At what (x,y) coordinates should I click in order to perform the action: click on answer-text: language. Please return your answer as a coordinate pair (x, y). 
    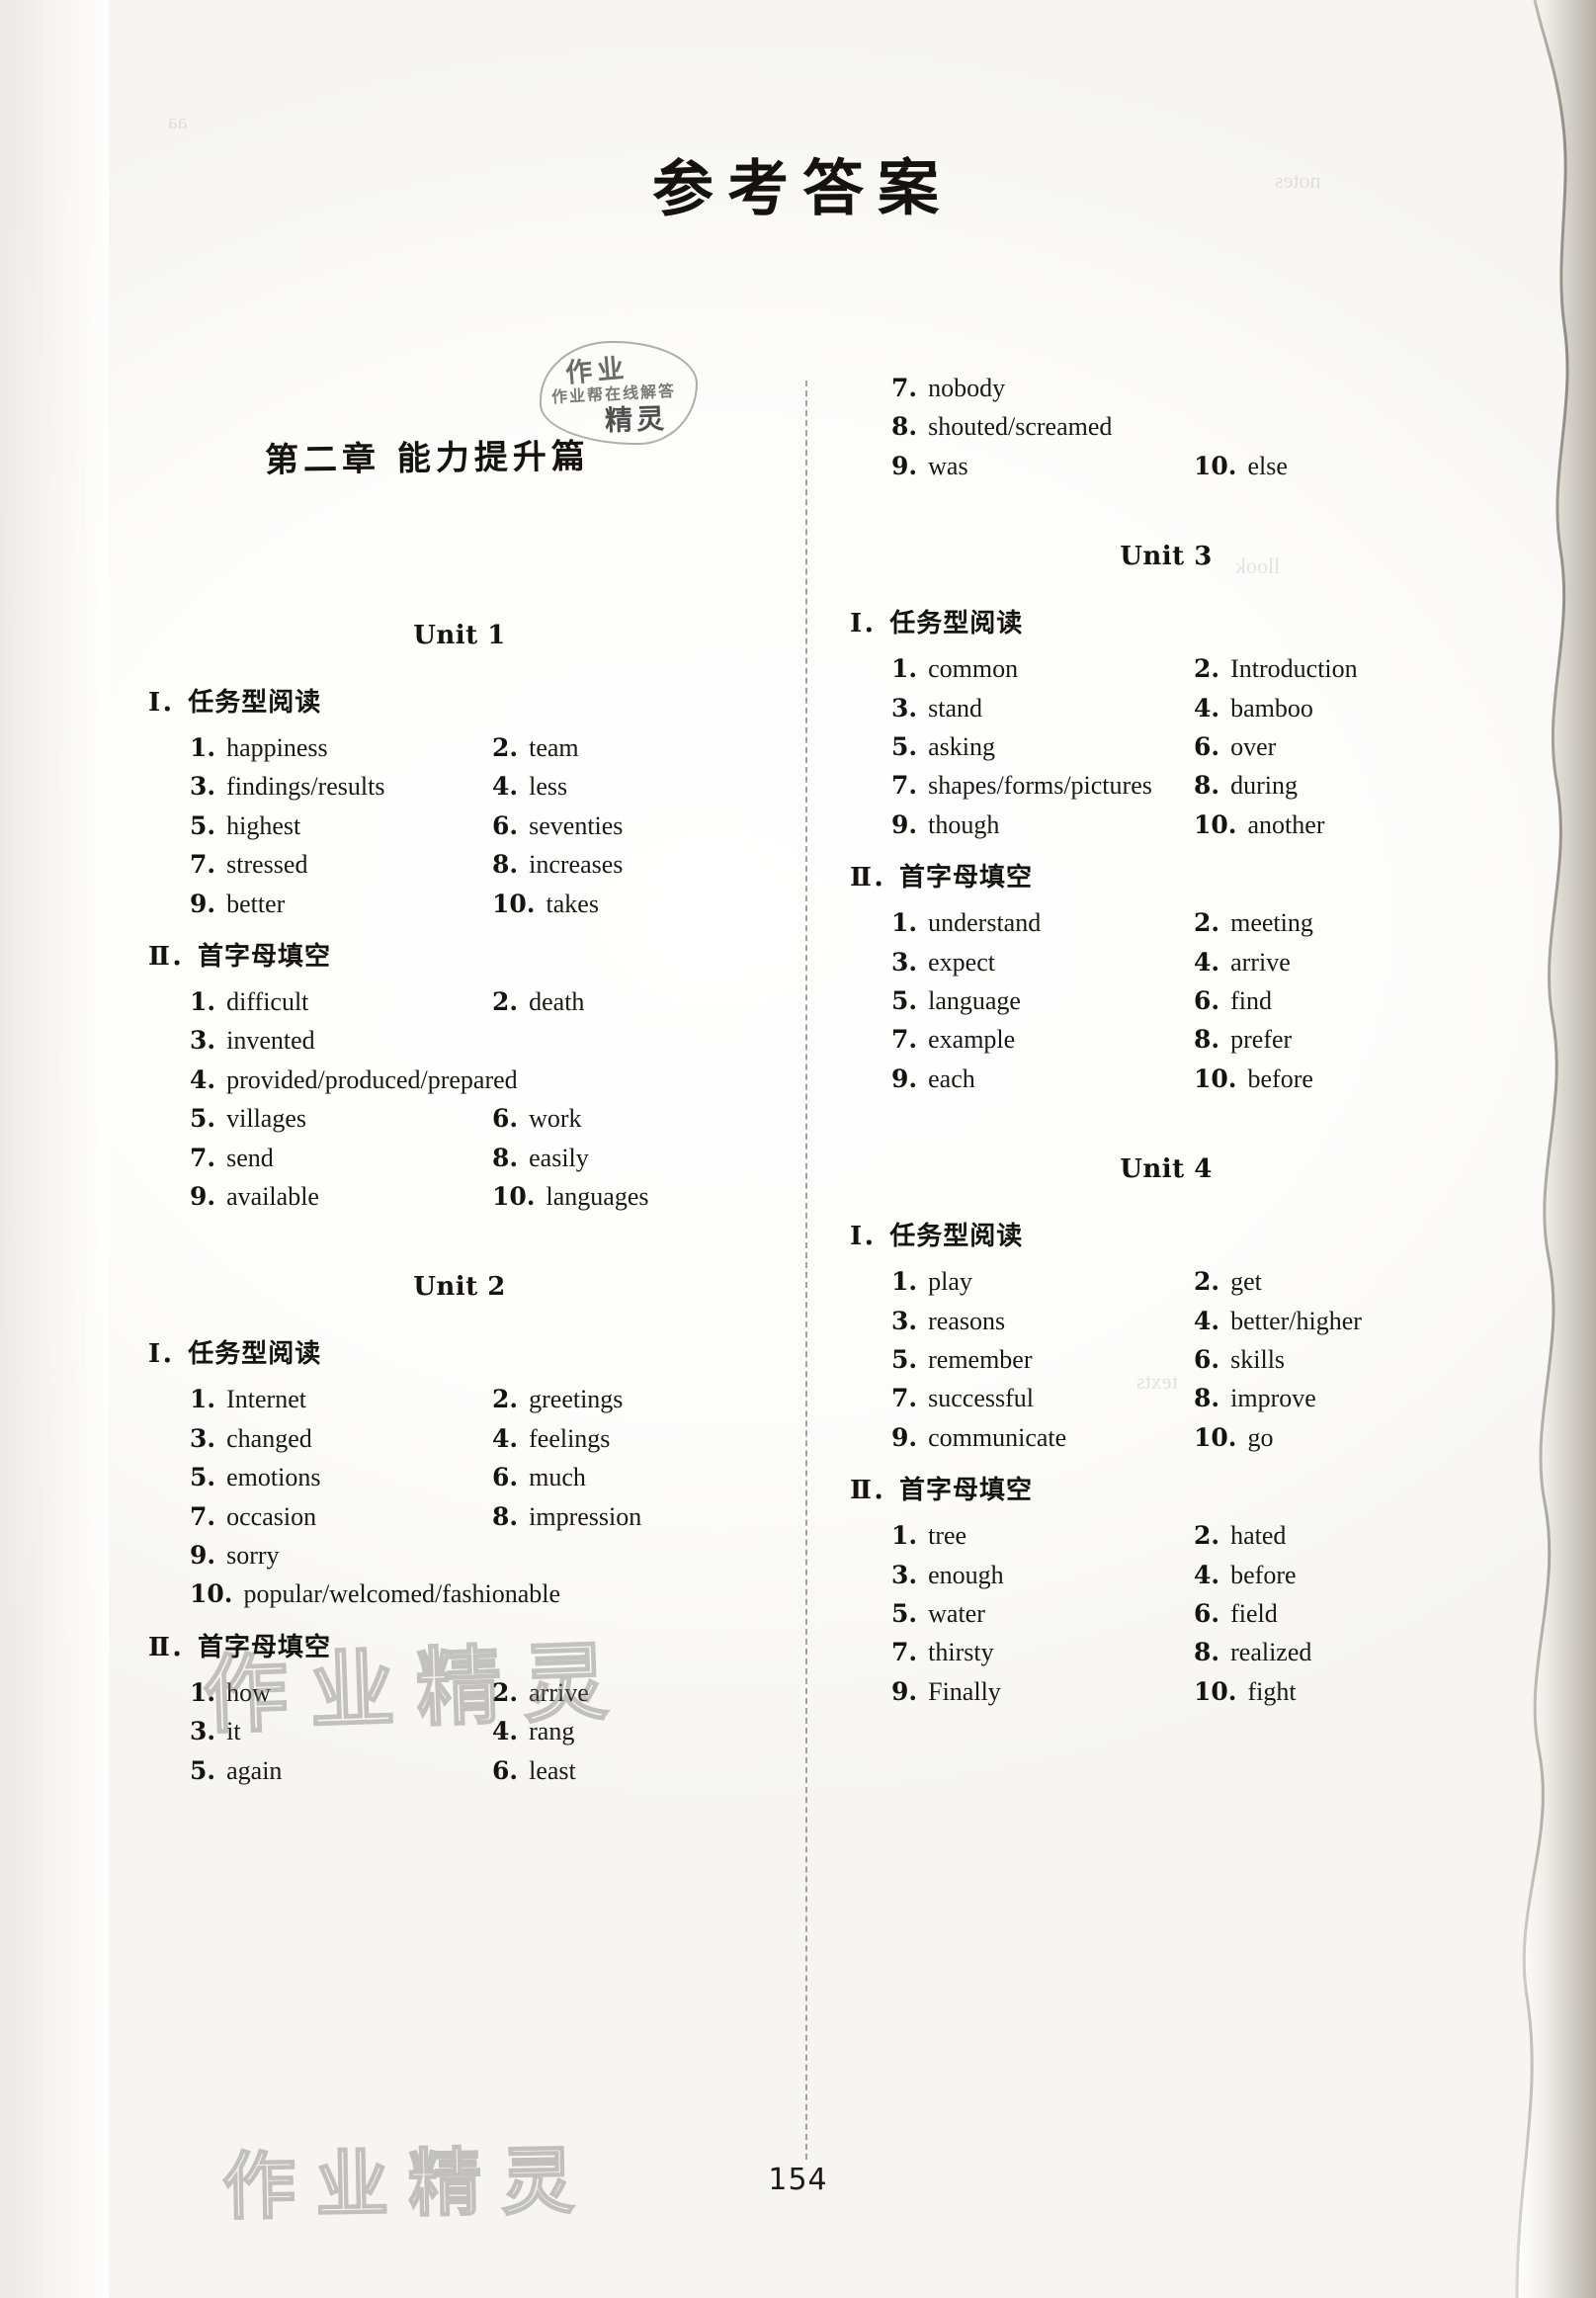
    Looking at the image, I should click on (974, 1000).